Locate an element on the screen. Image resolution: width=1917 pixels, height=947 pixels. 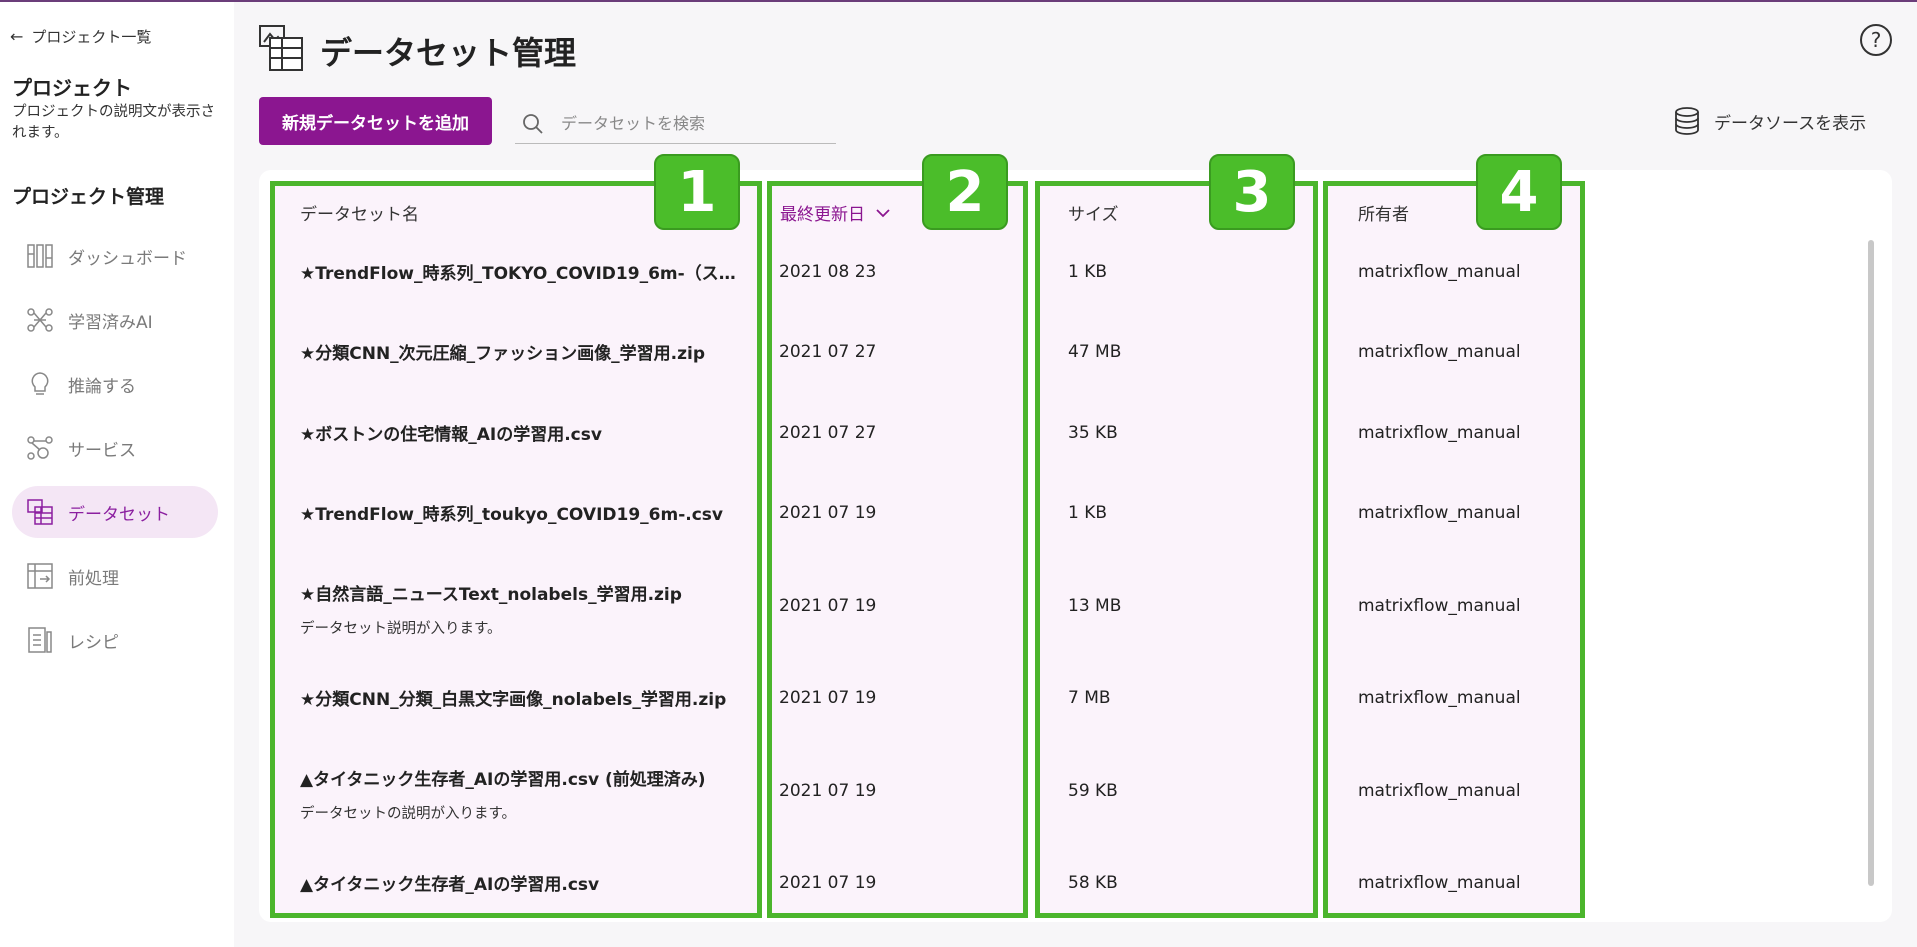
project-management-heading: プロジェクト管理 is located at coordinates (88, 197).